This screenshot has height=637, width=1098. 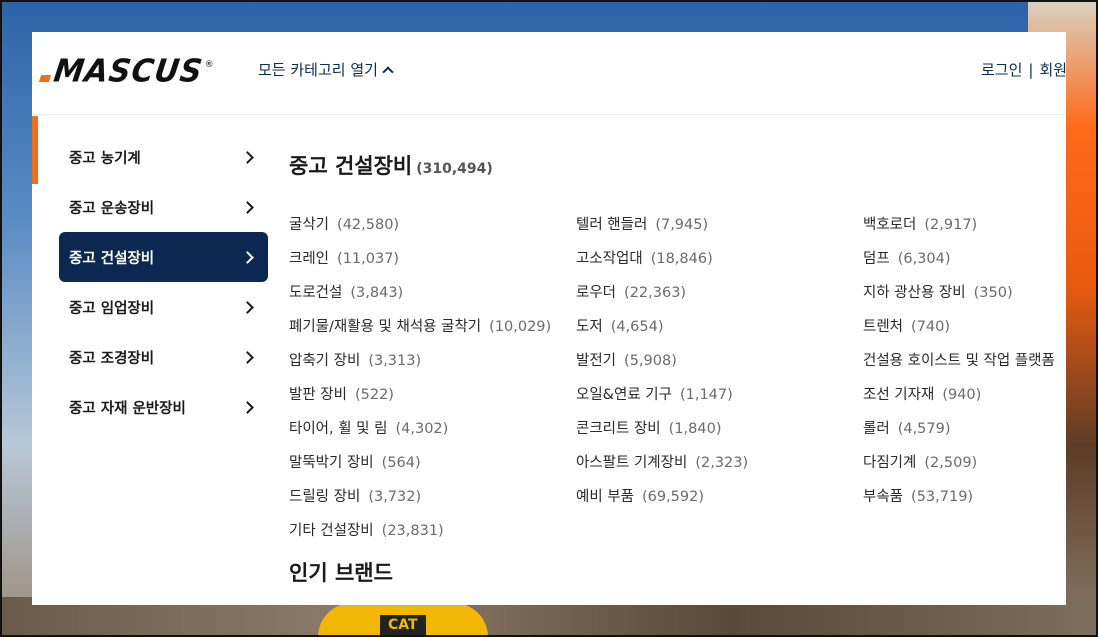 What do you see at coordinates (1023, 69) in the screenshot?
I see `auth-links: 로그인 | 회원` at bounding box center [1023, 69].